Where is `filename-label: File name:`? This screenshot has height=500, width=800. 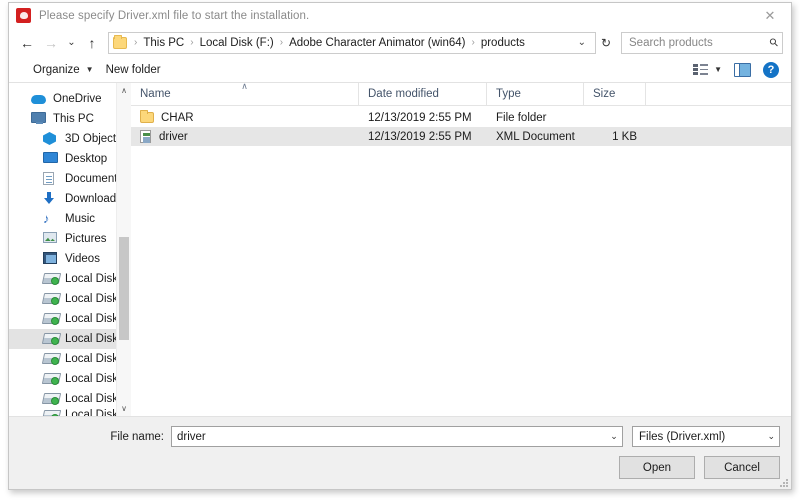 filename-label: File name: is located at coordinates (137, 436).